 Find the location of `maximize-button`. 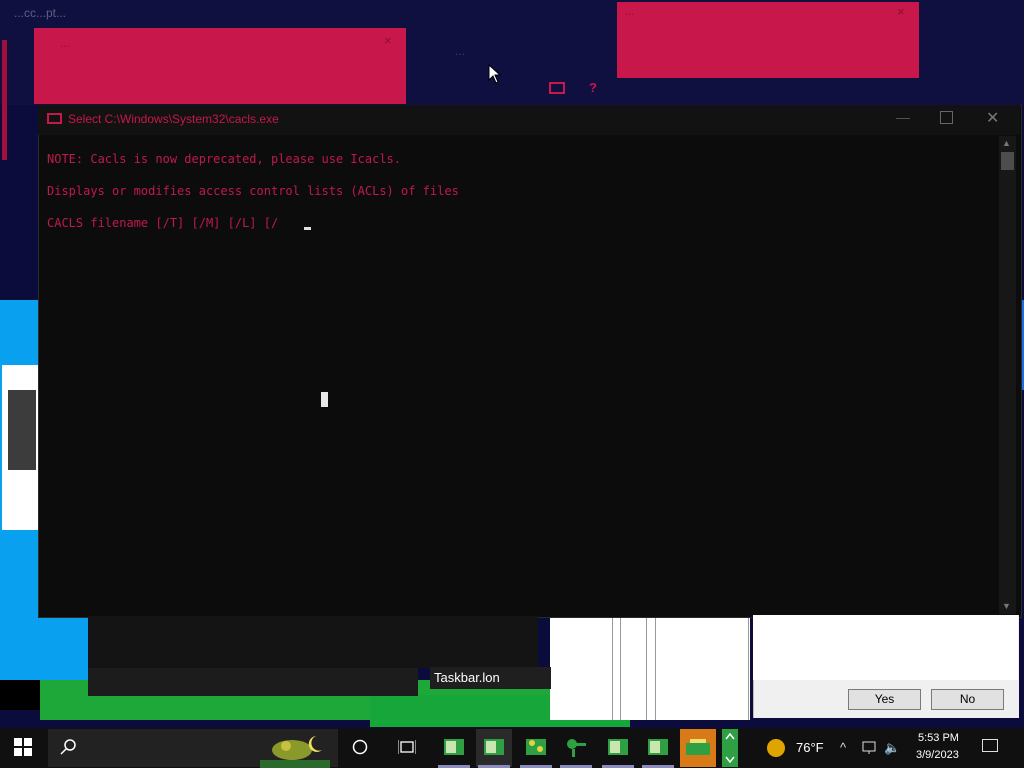

maximize-button is located at coordinates (946, 117).